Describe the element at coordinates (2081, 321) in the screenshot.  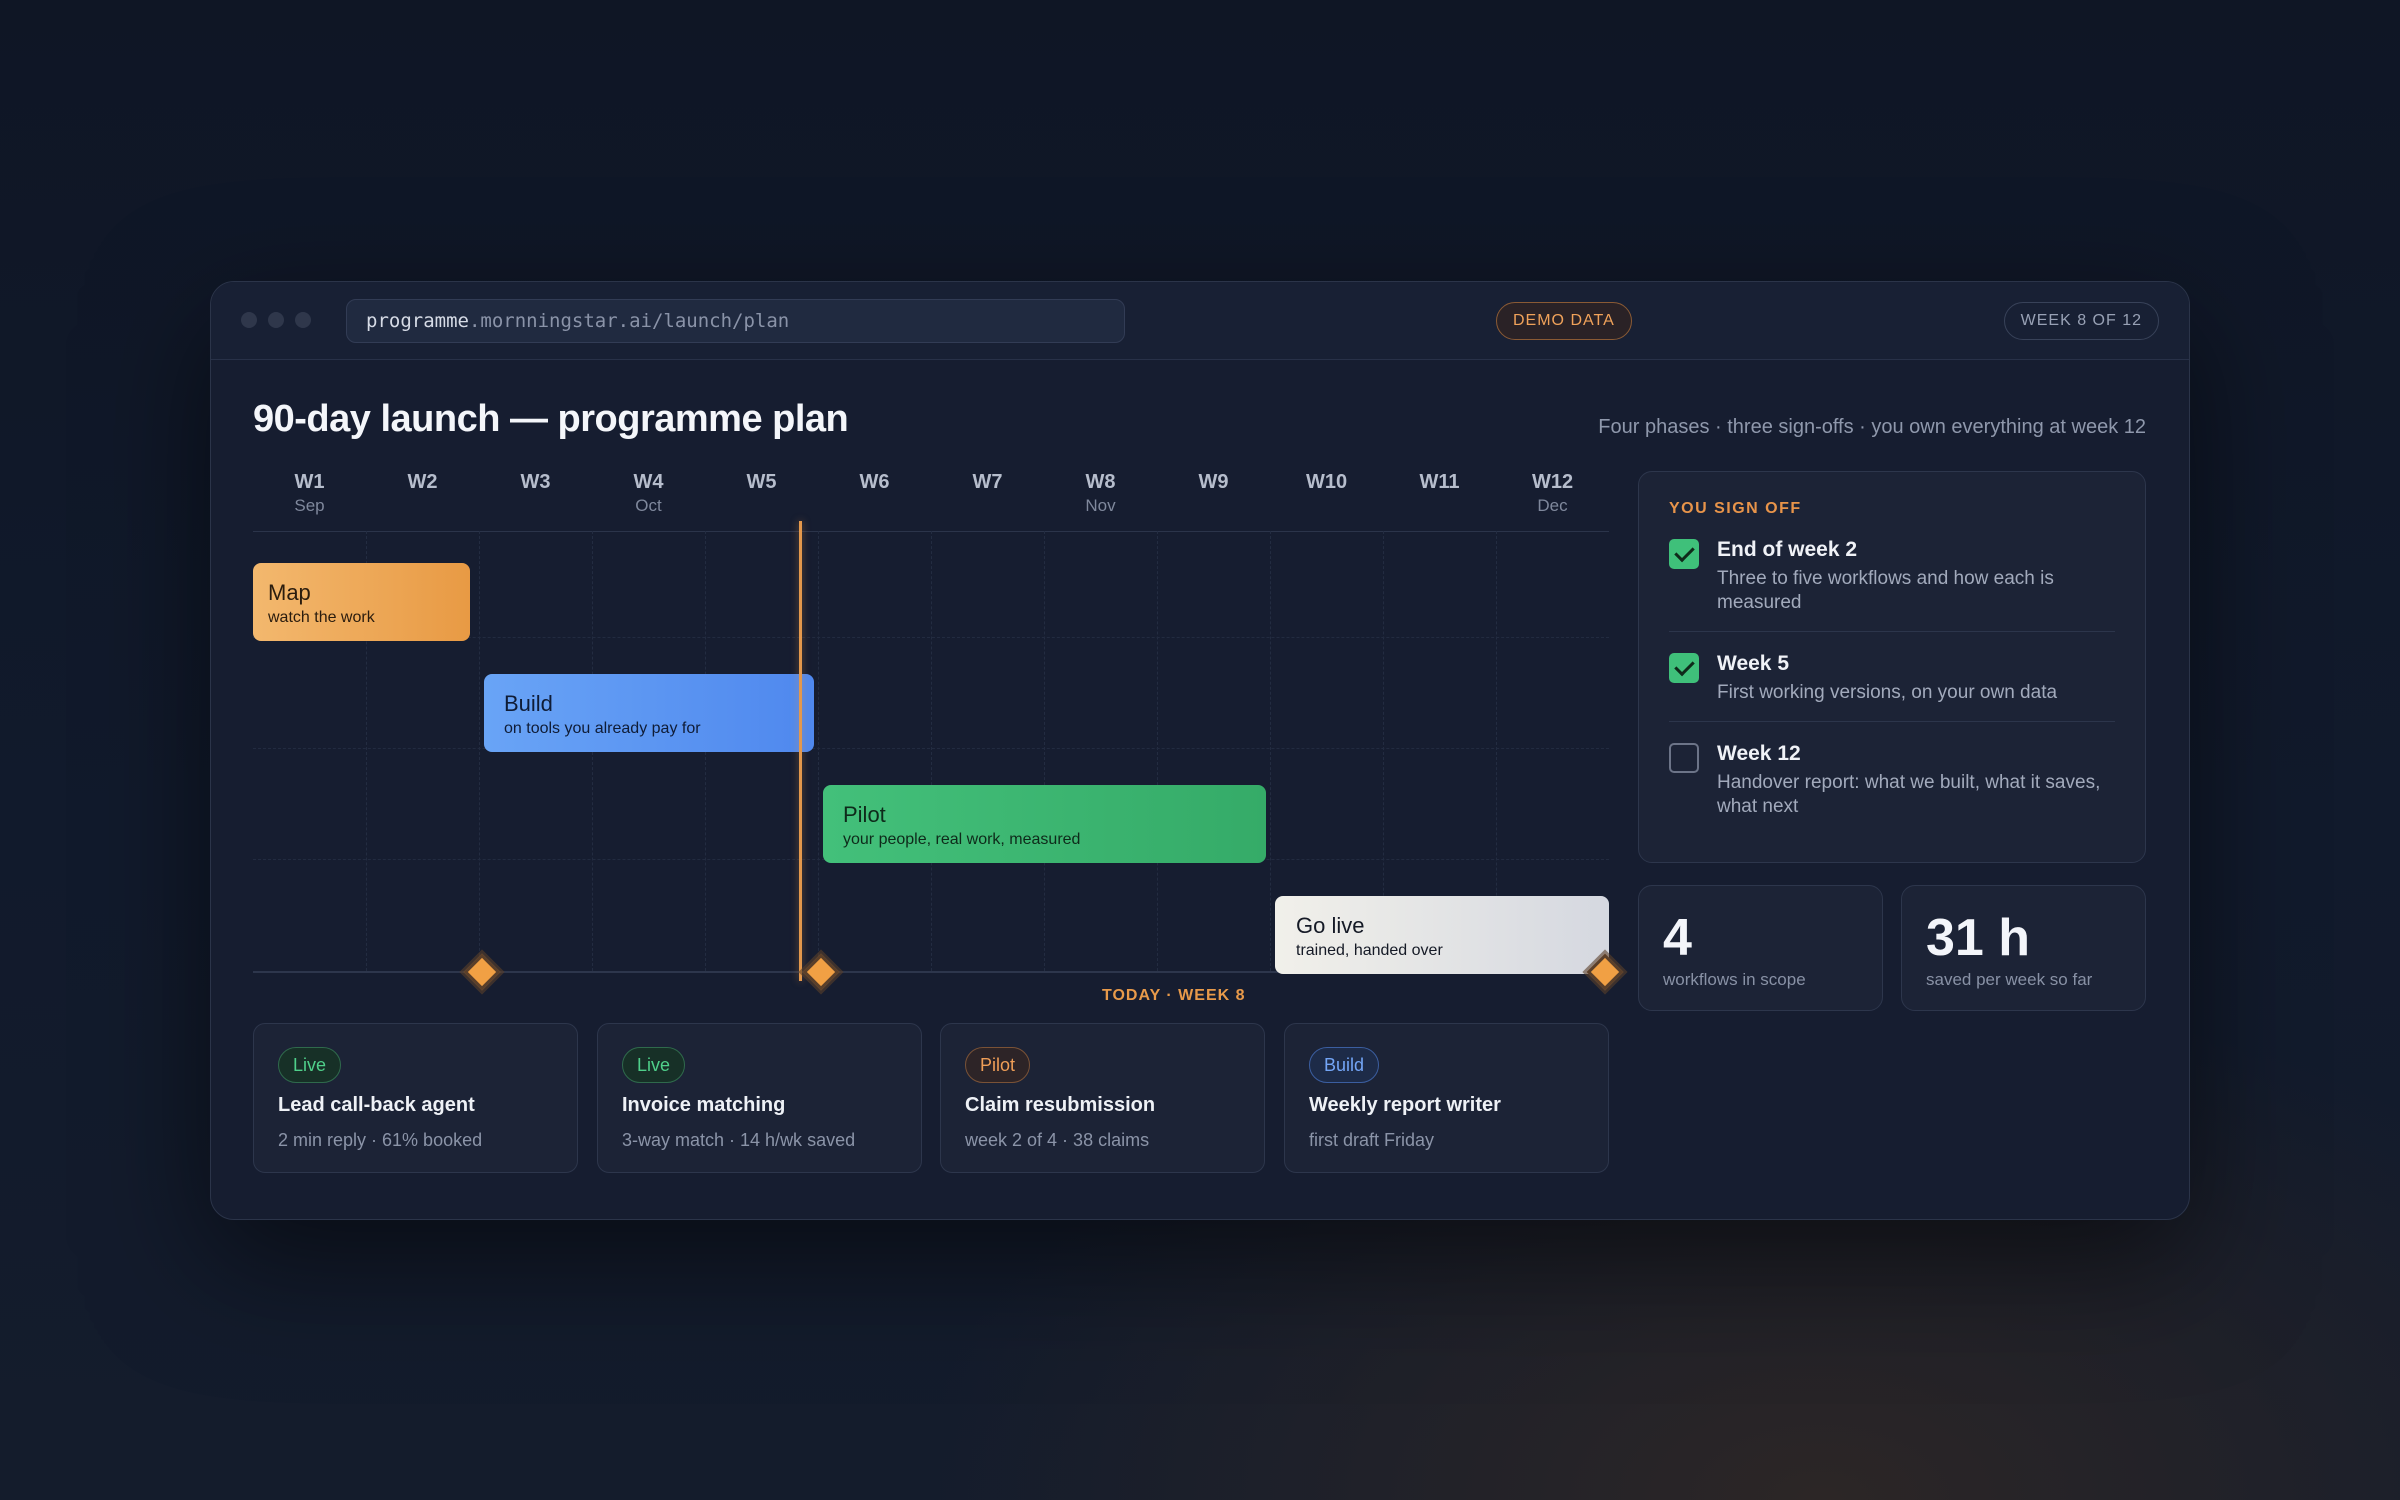
I see `week-progress-badge: WEEK 8 OF 12` at that location.